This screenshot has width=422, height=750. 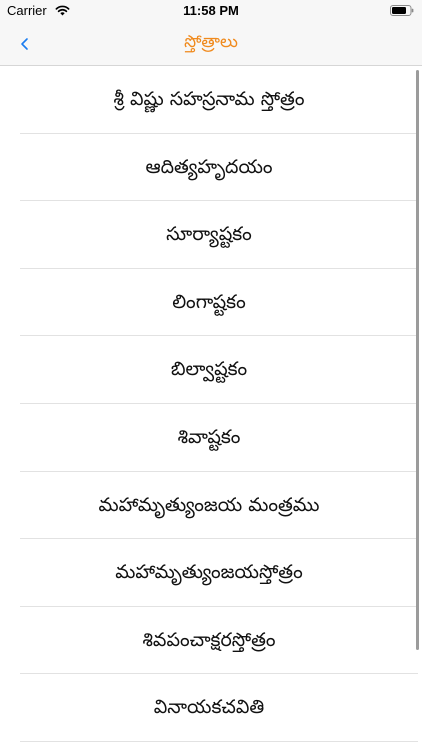 I want to click on list-item: మహామృత్యుంజయస్తోత్రం, so click(x=219, y=573).